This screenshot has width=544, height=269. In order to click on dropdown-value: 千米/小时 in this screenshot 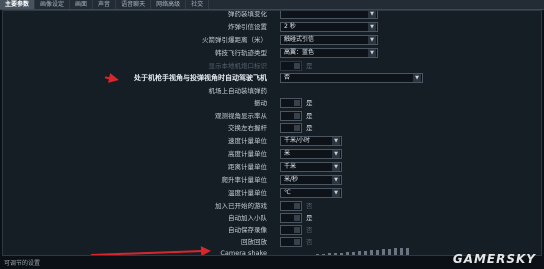, I will do `click(297, 140)`.